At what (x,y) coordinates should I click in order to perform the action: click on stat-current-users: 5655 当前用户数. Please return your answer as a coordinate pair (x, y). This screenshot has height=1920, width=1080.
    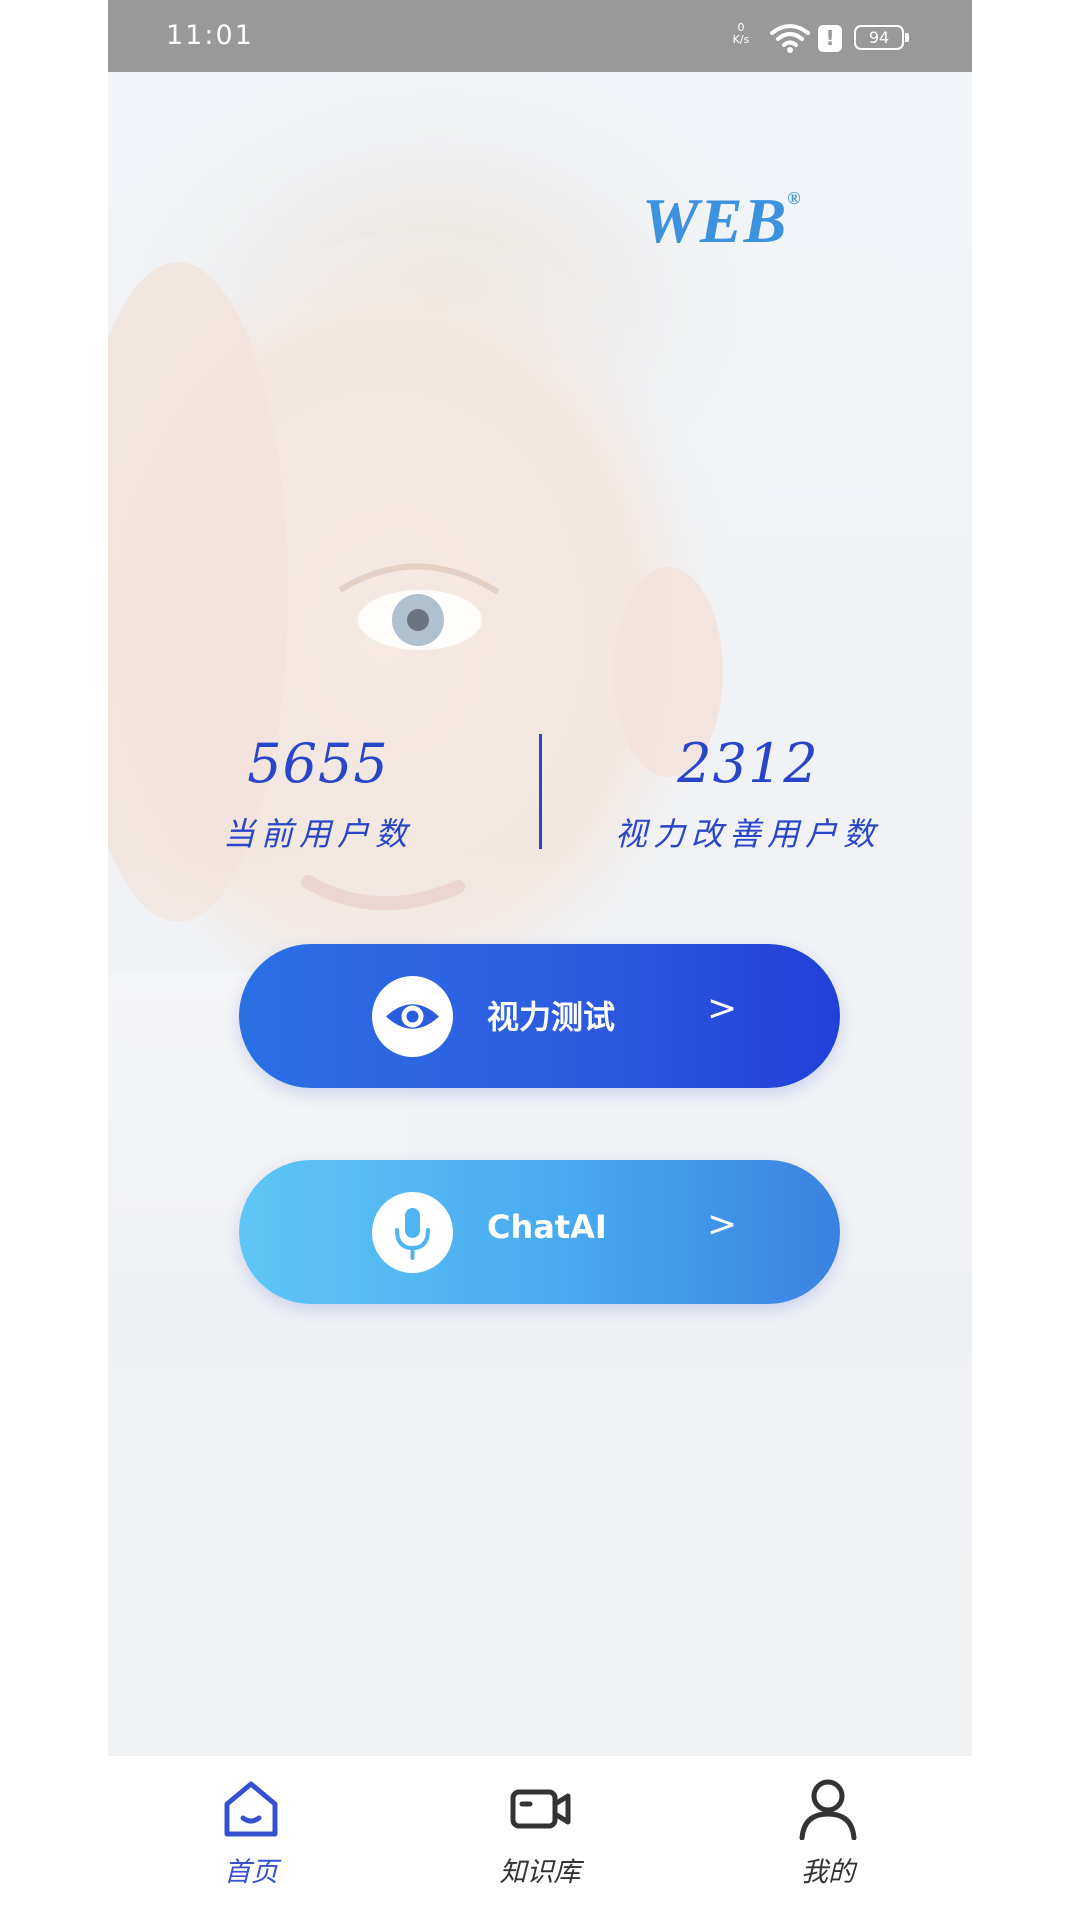
    Looking at the image, I should click on (318, 793).